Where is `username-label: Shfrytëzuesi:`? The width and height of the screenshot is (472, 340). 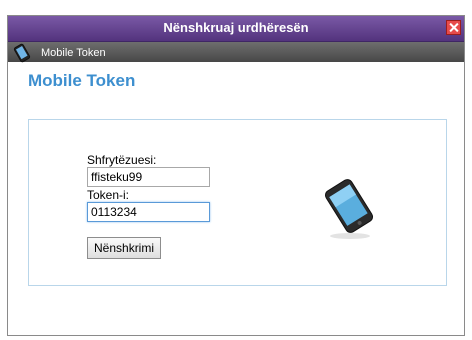 username-label: Shfrytëzuesi: is located at coordinates (122, 160).